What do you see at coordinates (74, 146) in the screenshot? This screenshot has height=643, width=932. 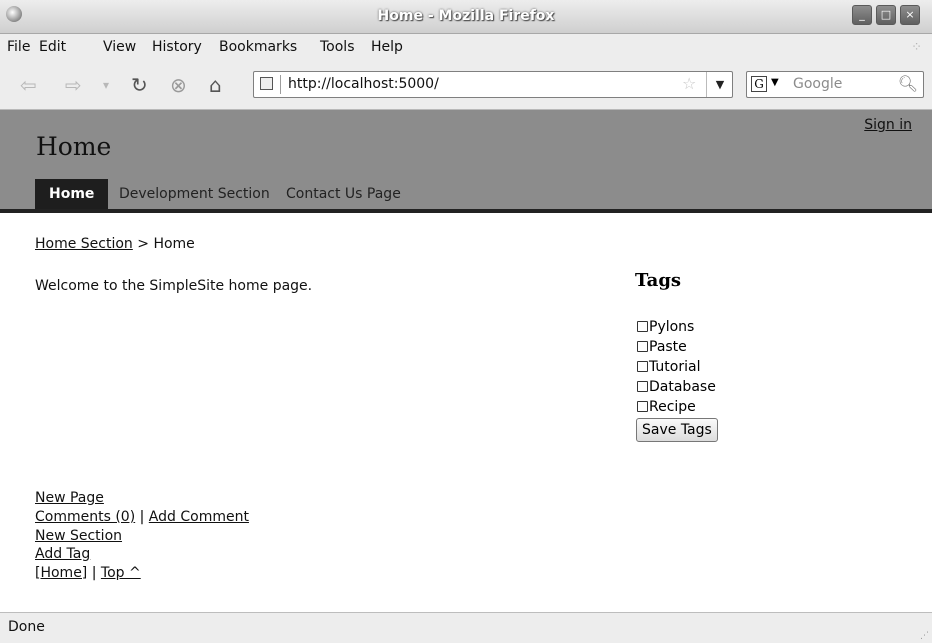 I see `site-title: Home` at bounding box center [74, 146].